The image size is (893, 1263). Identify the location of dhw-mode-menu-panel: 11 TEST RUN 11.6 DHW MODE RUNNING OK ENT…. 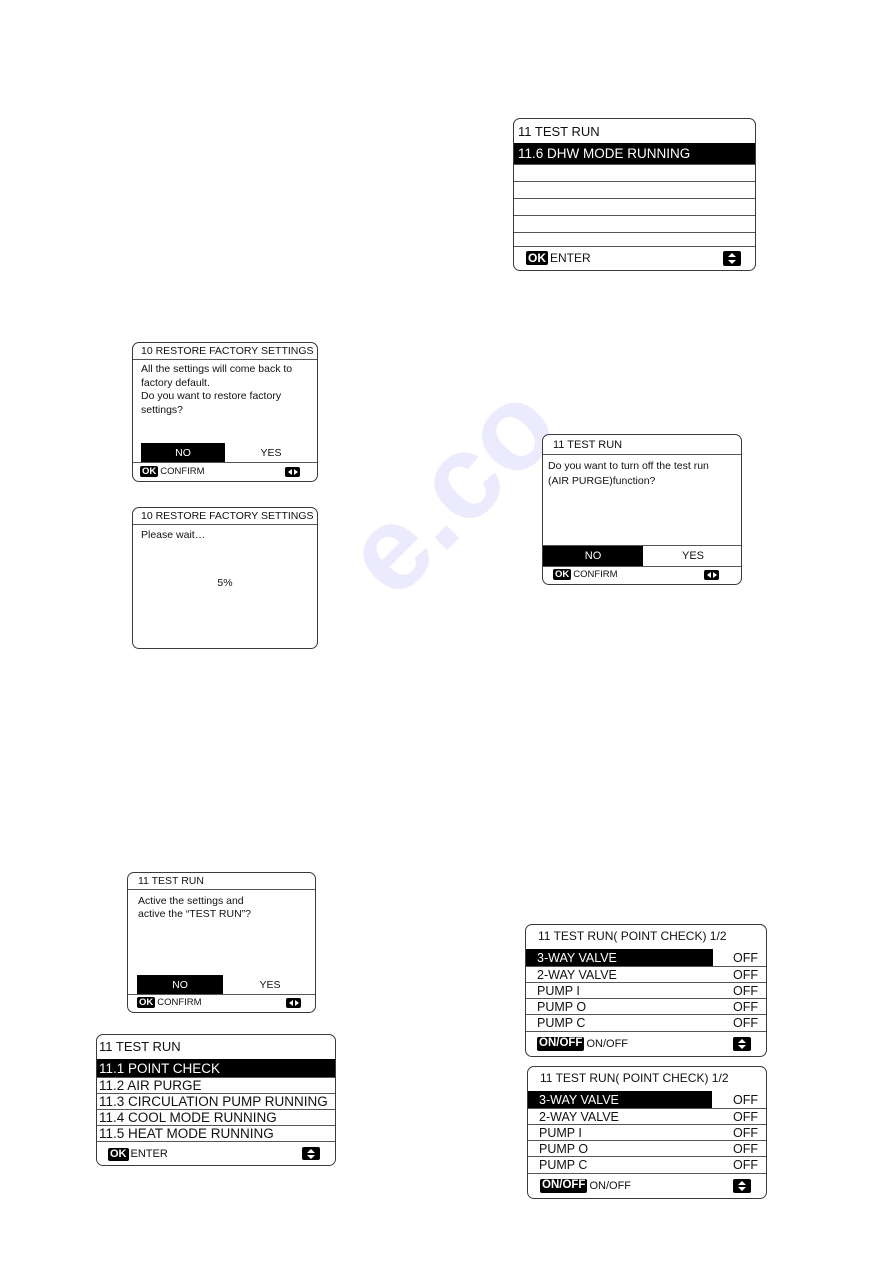
(634, 194).